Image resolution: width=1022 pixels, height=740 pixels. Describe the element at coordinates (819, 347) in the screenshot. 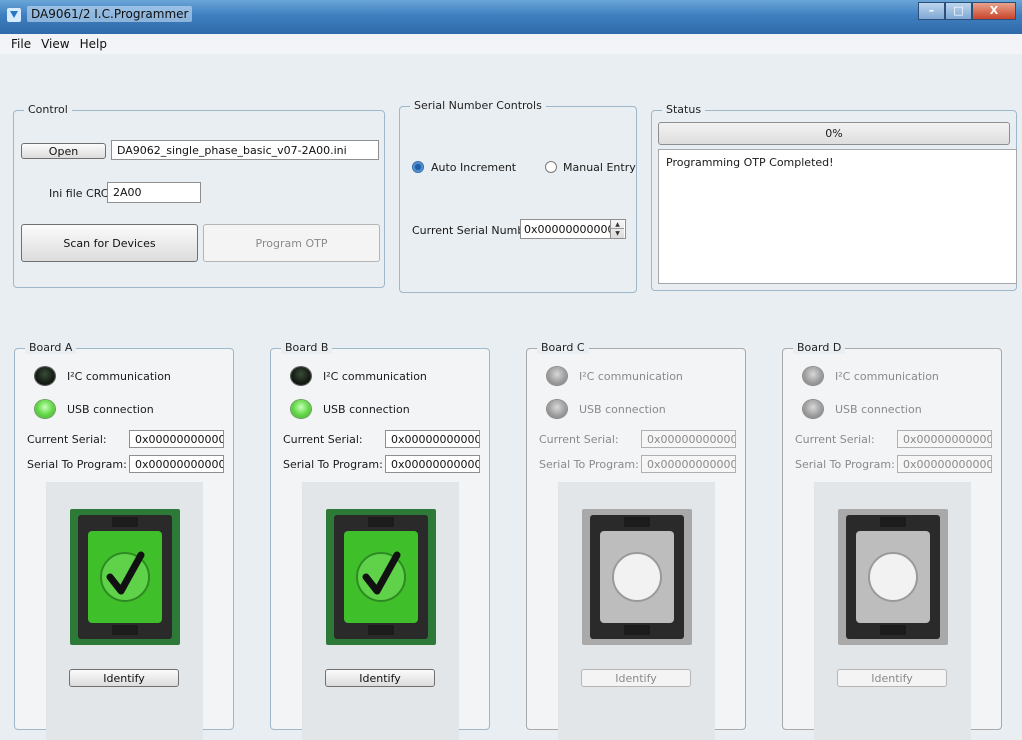

I see `board-title: Board D` at that location.